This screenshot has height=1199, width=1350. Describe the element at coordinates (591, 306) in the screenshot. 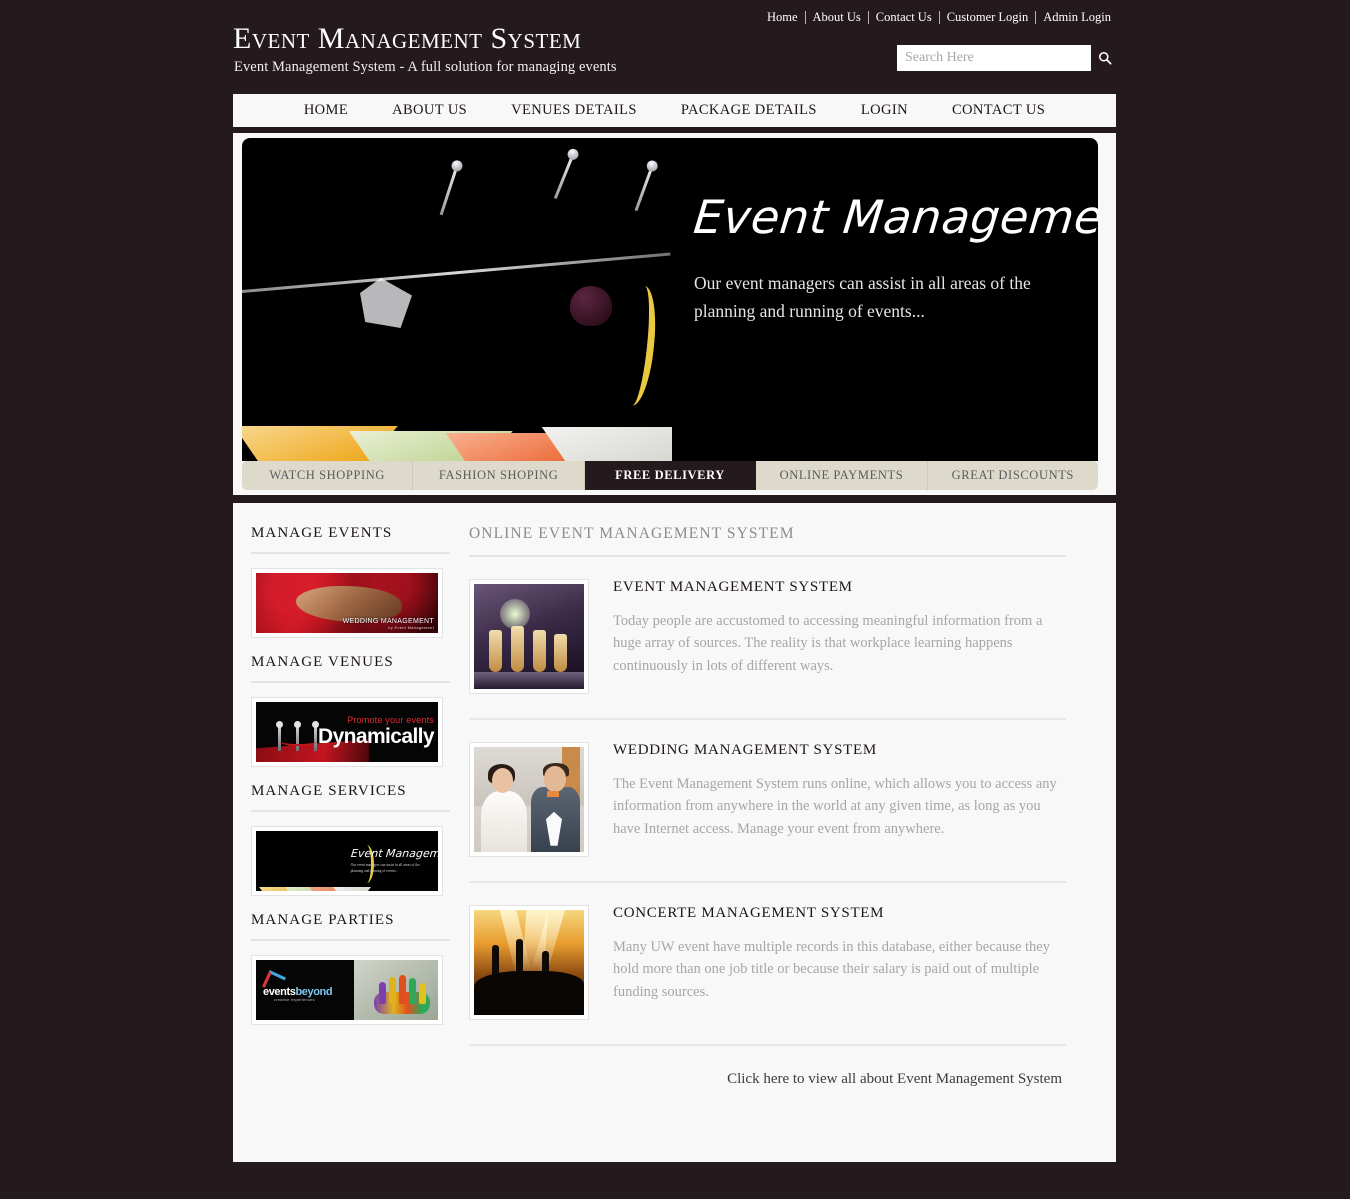

I see `blackberry-garnish` at that location.